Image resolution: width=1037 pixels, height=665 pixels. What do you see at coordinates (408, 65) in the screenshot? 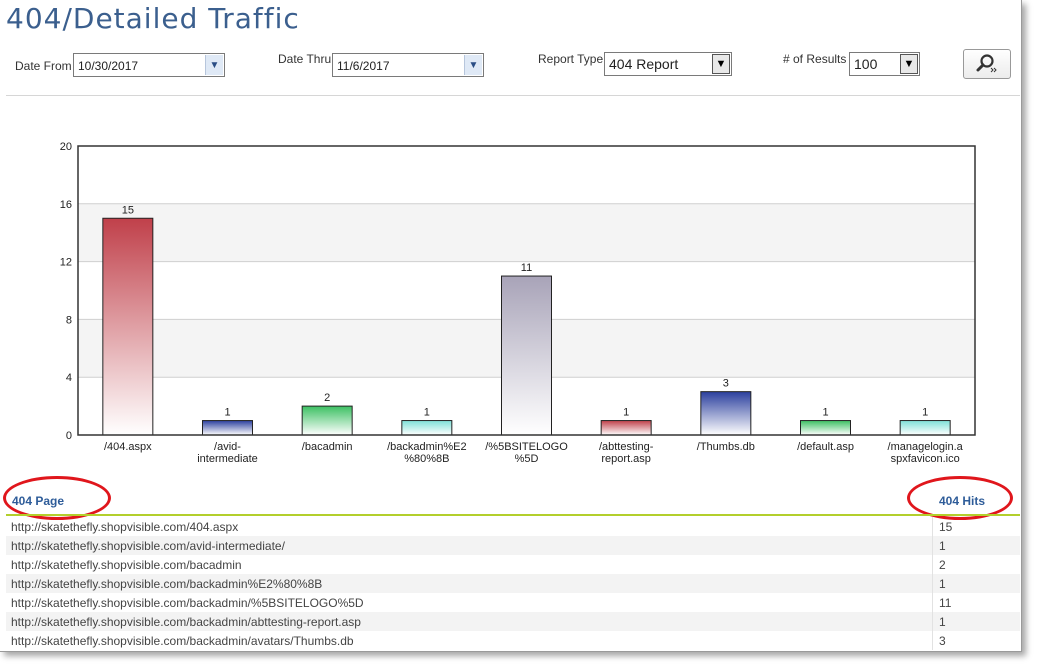
I see `date-thru-field: 11/6/2017 ▼` at bounding box center [408, 65].